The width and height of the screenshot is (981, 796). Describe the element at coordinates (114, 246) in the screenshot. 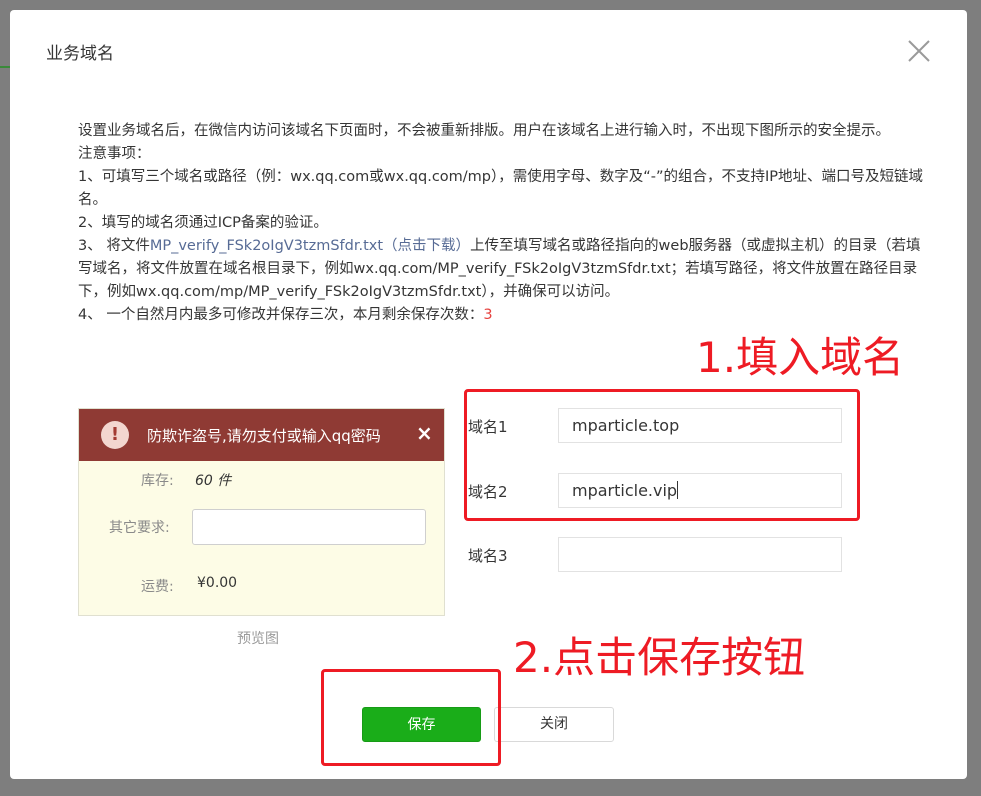

I see `note-3-prefix: 3、 将文件` at that location.